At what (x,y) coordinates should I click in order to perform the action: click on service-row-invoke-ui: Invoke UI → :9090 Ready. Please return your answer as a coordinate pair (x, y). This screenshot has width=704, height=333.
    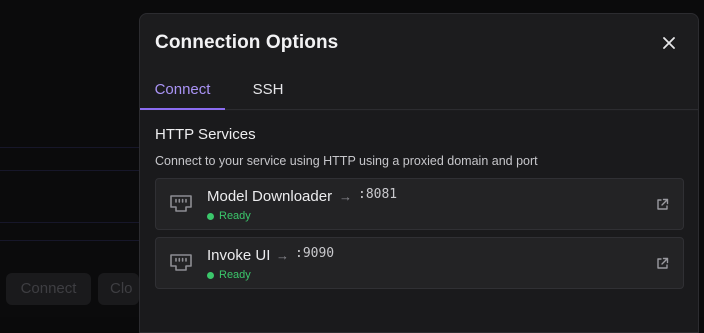
    Looking at the image, I should click on (419, 263).